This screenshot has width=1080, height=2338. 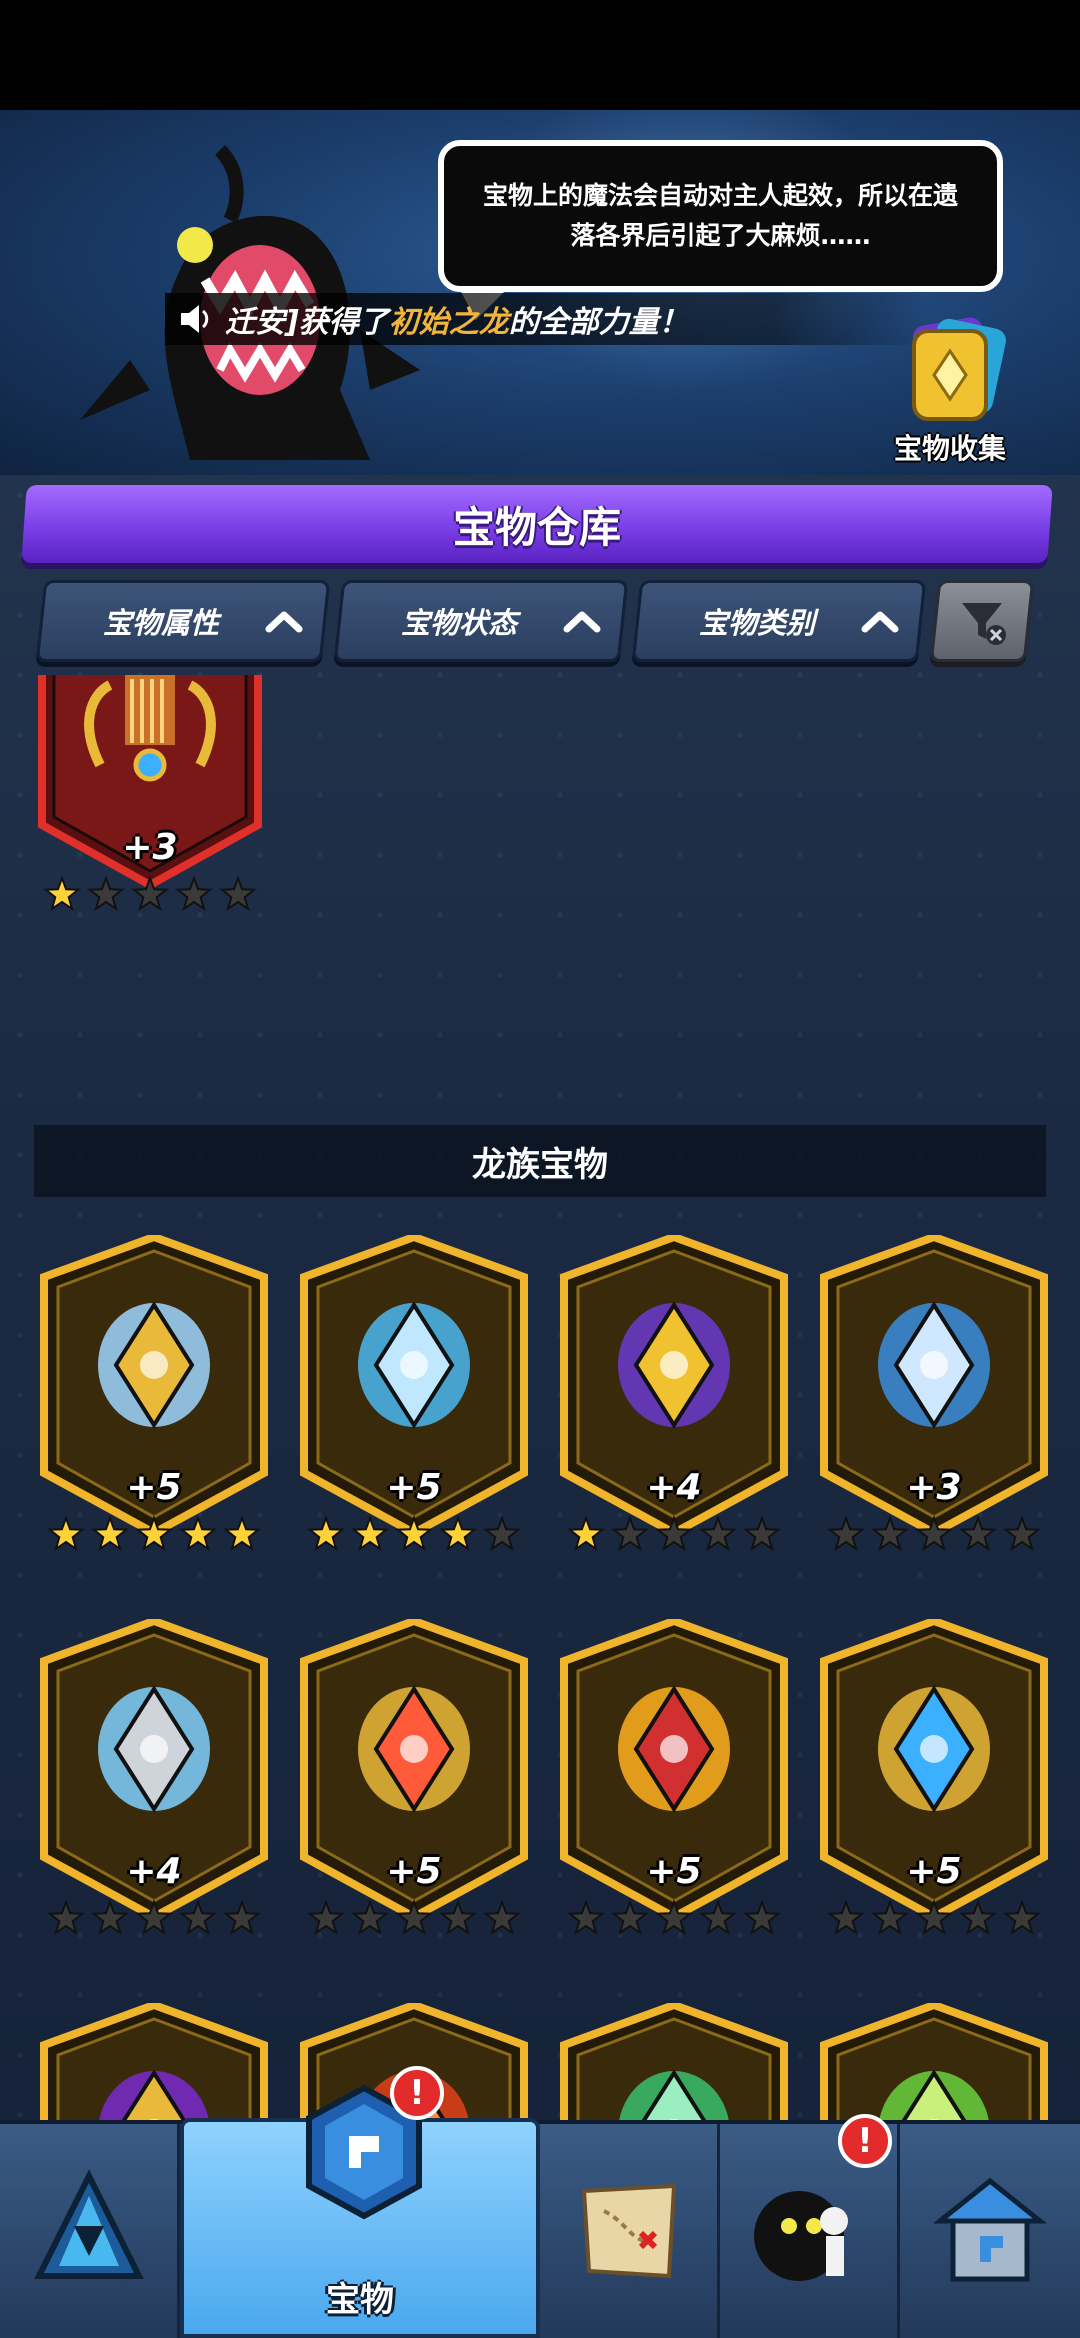 What do you see at coordinates (540, 1164) in the screenshot?
I see `section-title: 龙族宝物` at bounding box center [540, 1164].